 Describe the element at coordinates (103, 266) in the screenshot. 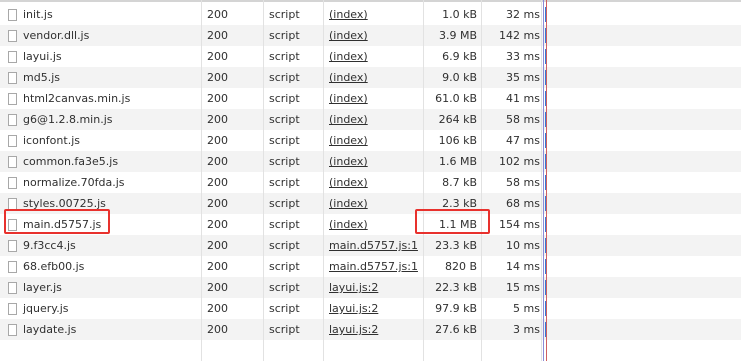

I see `request-name-cell: 68.efb00.js` at that location.